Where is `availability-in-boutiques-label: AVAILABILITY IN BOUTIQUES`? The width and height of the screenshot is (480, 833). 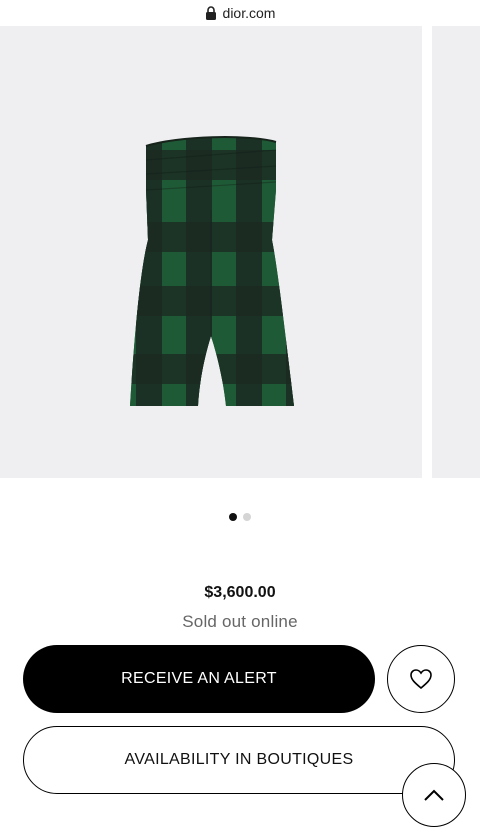
availability-in-boutiques-label: AVAILABILITY IN BOUTIQUES is located at coordinates (239, 759).